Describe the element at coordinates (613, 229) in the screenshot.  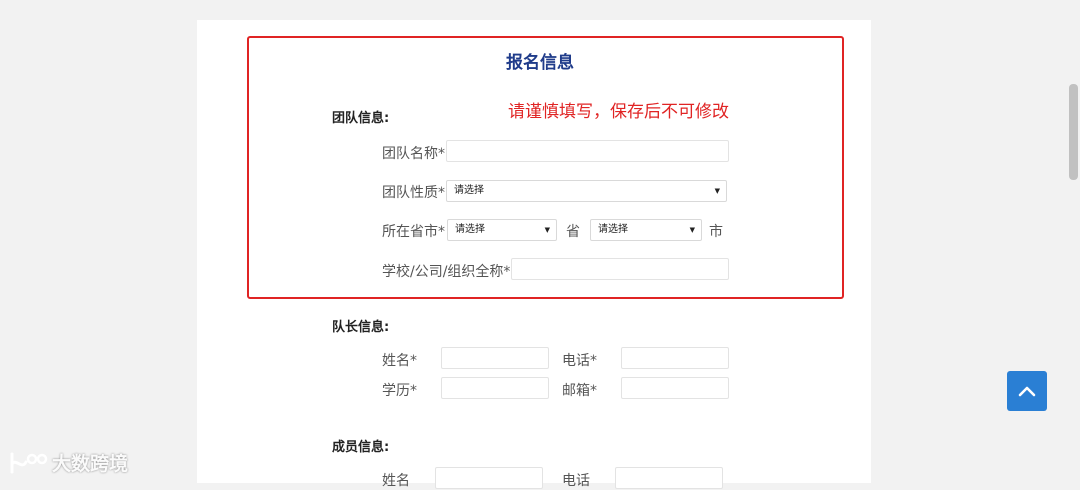
I see `city-selected-value: 请选择` at that location.